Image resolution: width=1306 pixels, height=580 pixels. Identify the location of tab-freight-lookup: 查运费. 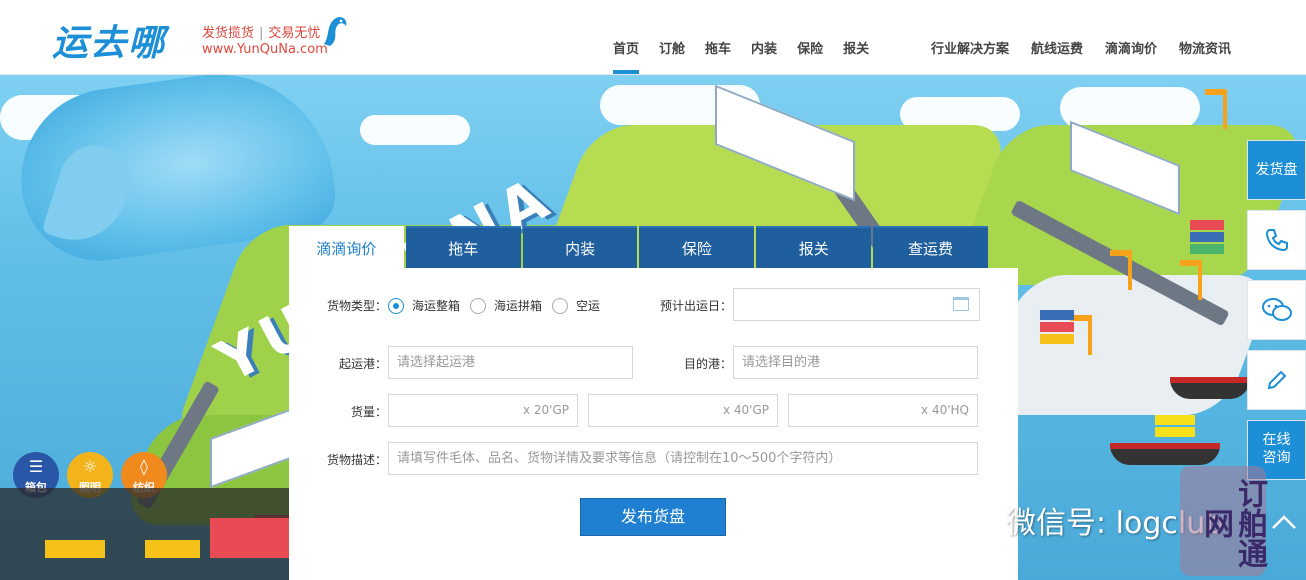
(930, 247).